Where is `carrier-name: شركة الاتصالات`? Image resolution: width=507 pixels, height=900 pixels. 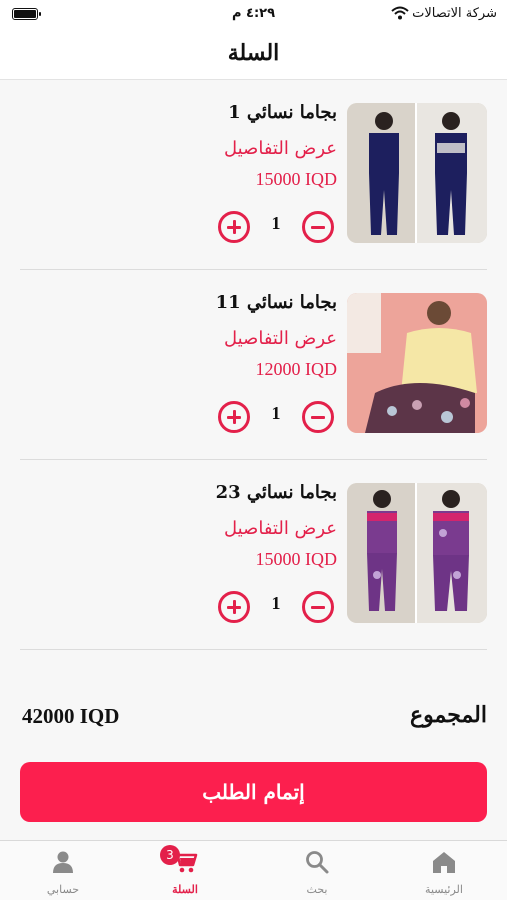
carrier-name: شركة الاتصالات is located at coordinates (454, 13).